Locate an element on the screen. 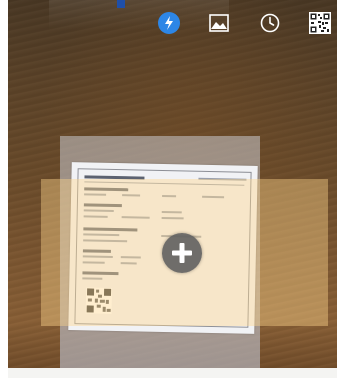 The height and width of the screenshot is (378, 337). left-edge is located at coordinates (4, 189).